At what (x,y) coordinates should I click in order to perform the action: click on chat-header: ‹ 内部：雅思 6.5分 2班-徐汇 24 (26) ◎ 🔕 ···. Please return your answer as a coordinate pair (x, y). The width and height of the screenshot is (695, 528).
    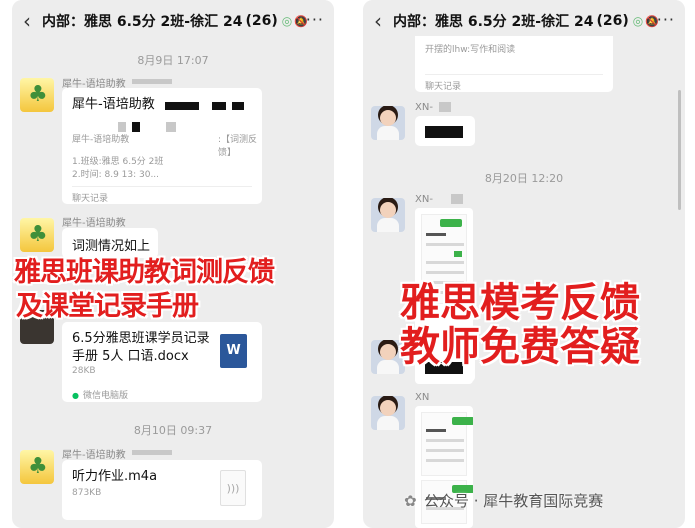
    Looking at the image, I should click on (173, 21).